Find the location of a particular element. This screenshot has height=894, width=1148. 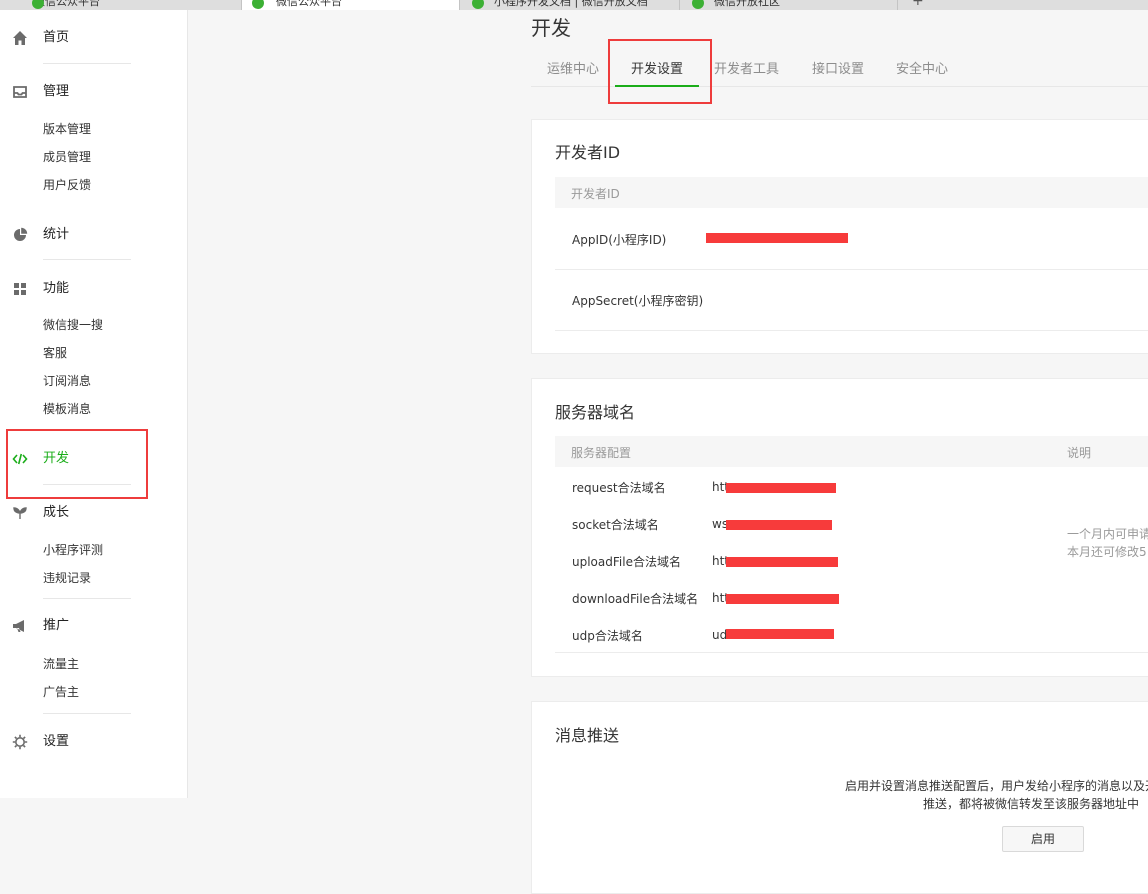

sidebar-item-home: 首页 is located at coordinates (94, 38).